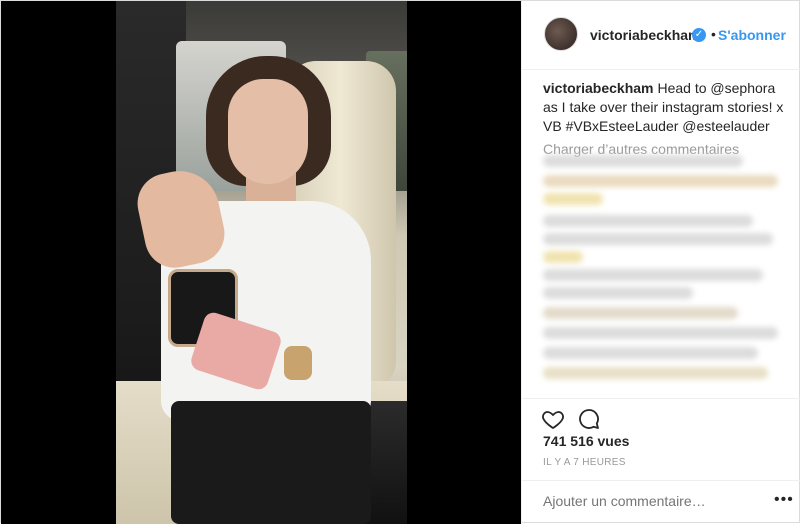 The width and height of the screenshot is (800, 525). I want to click on verified-badge-icon: ✓, so click(699, 35).